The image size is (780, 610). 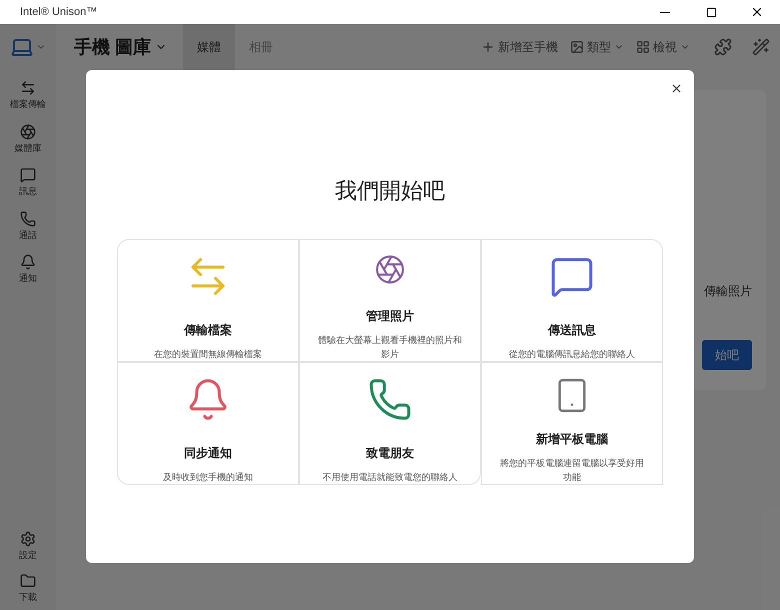 I want to click on toolbar-button: 類型, so click(x=597, y=47).